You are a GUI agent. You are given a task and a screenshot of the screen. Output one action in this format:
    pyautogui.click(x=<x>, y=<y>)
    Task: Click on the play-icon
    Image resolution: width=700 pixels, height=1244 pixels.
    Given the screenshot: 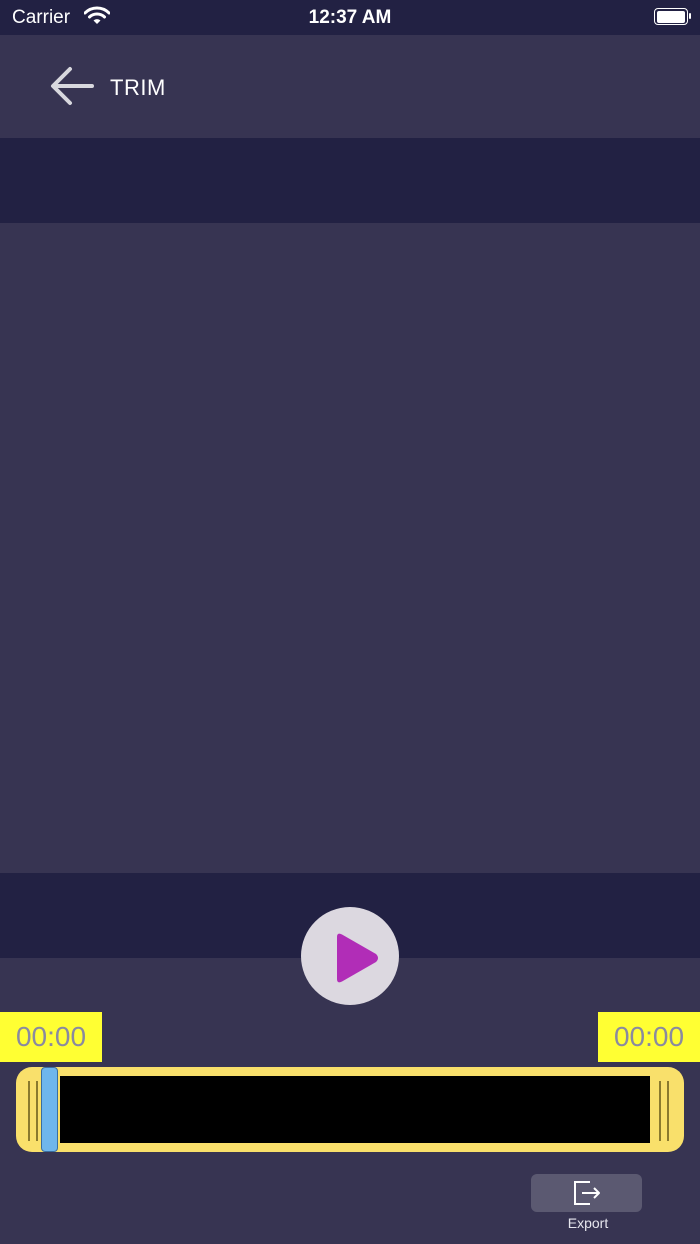 What is the action you would take?
    pyautogui.click(x=357, y=958)
    